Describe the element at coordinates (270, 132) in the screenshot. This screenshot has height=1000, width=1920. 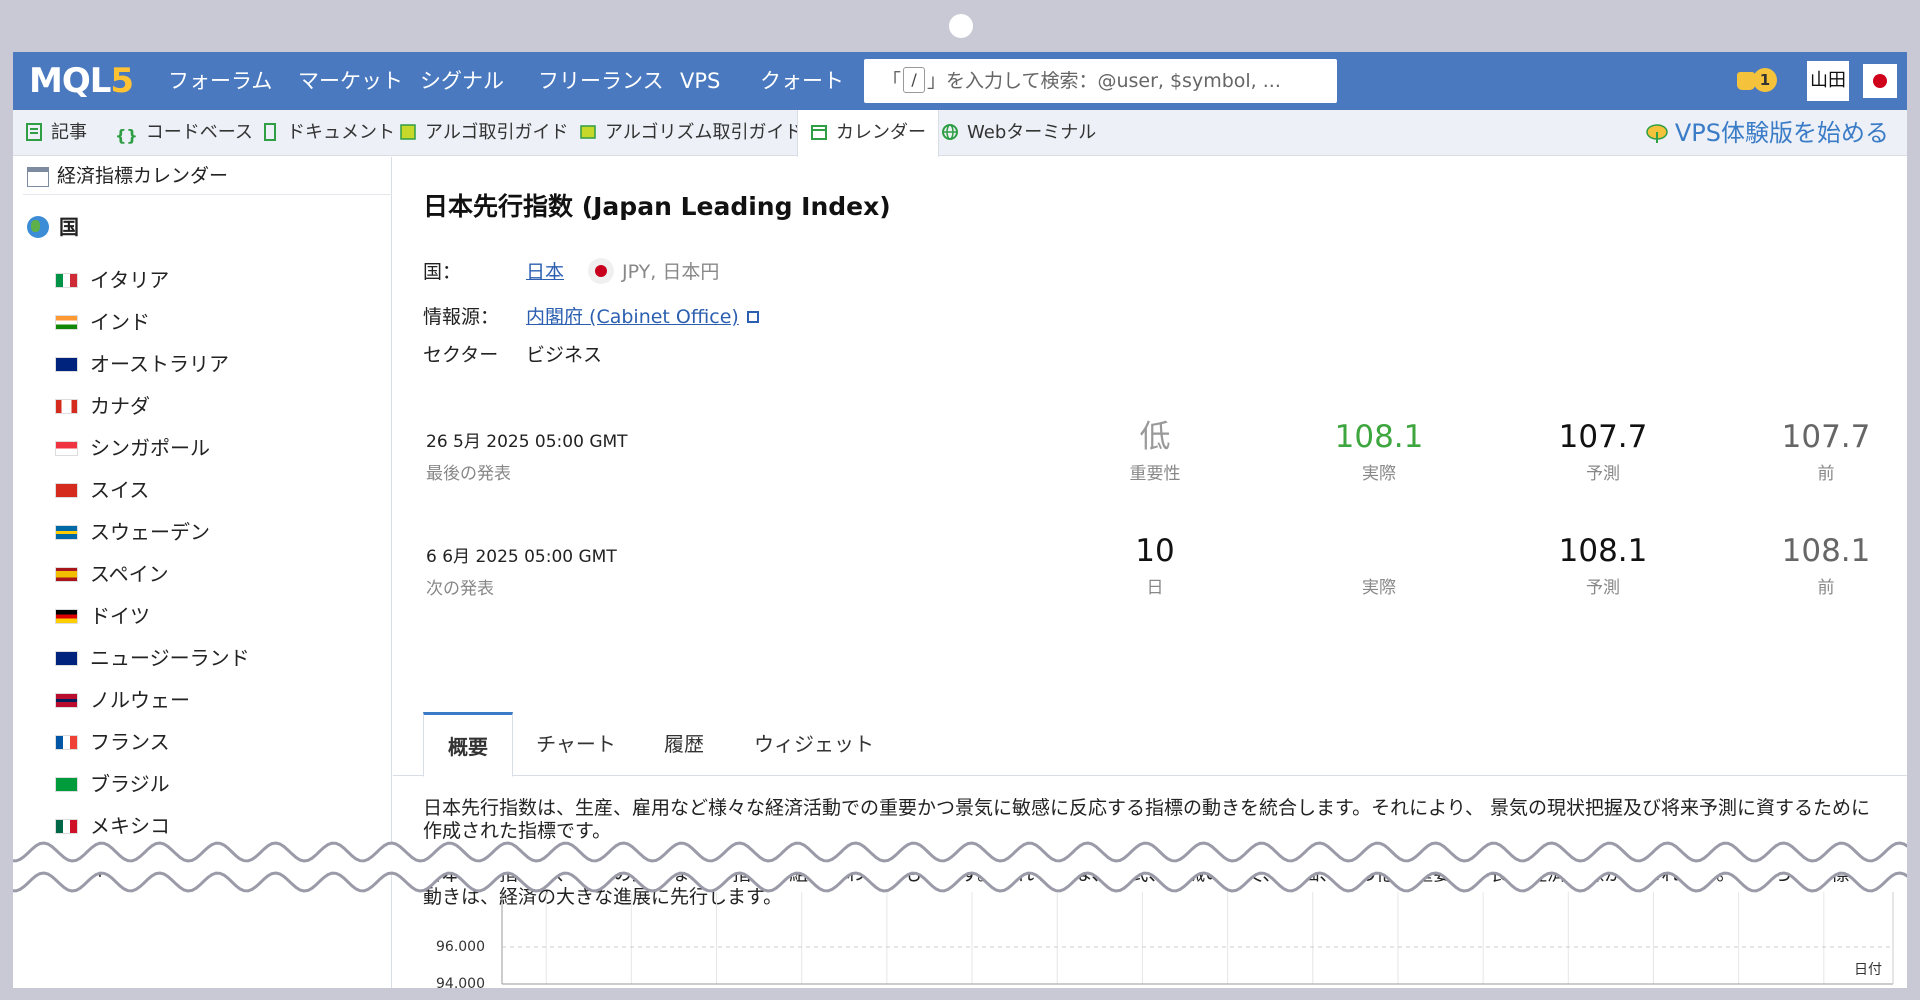
I see `document-icon` at that location.